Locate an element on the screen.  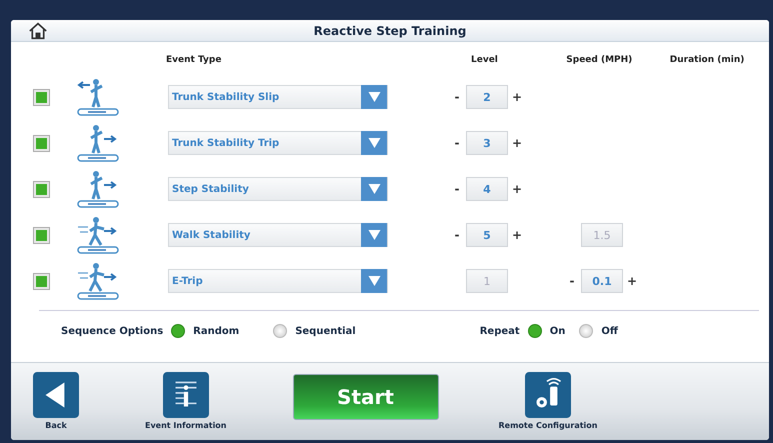
sequence-options-label: Sequence Options is located at coordinates (112, 331).